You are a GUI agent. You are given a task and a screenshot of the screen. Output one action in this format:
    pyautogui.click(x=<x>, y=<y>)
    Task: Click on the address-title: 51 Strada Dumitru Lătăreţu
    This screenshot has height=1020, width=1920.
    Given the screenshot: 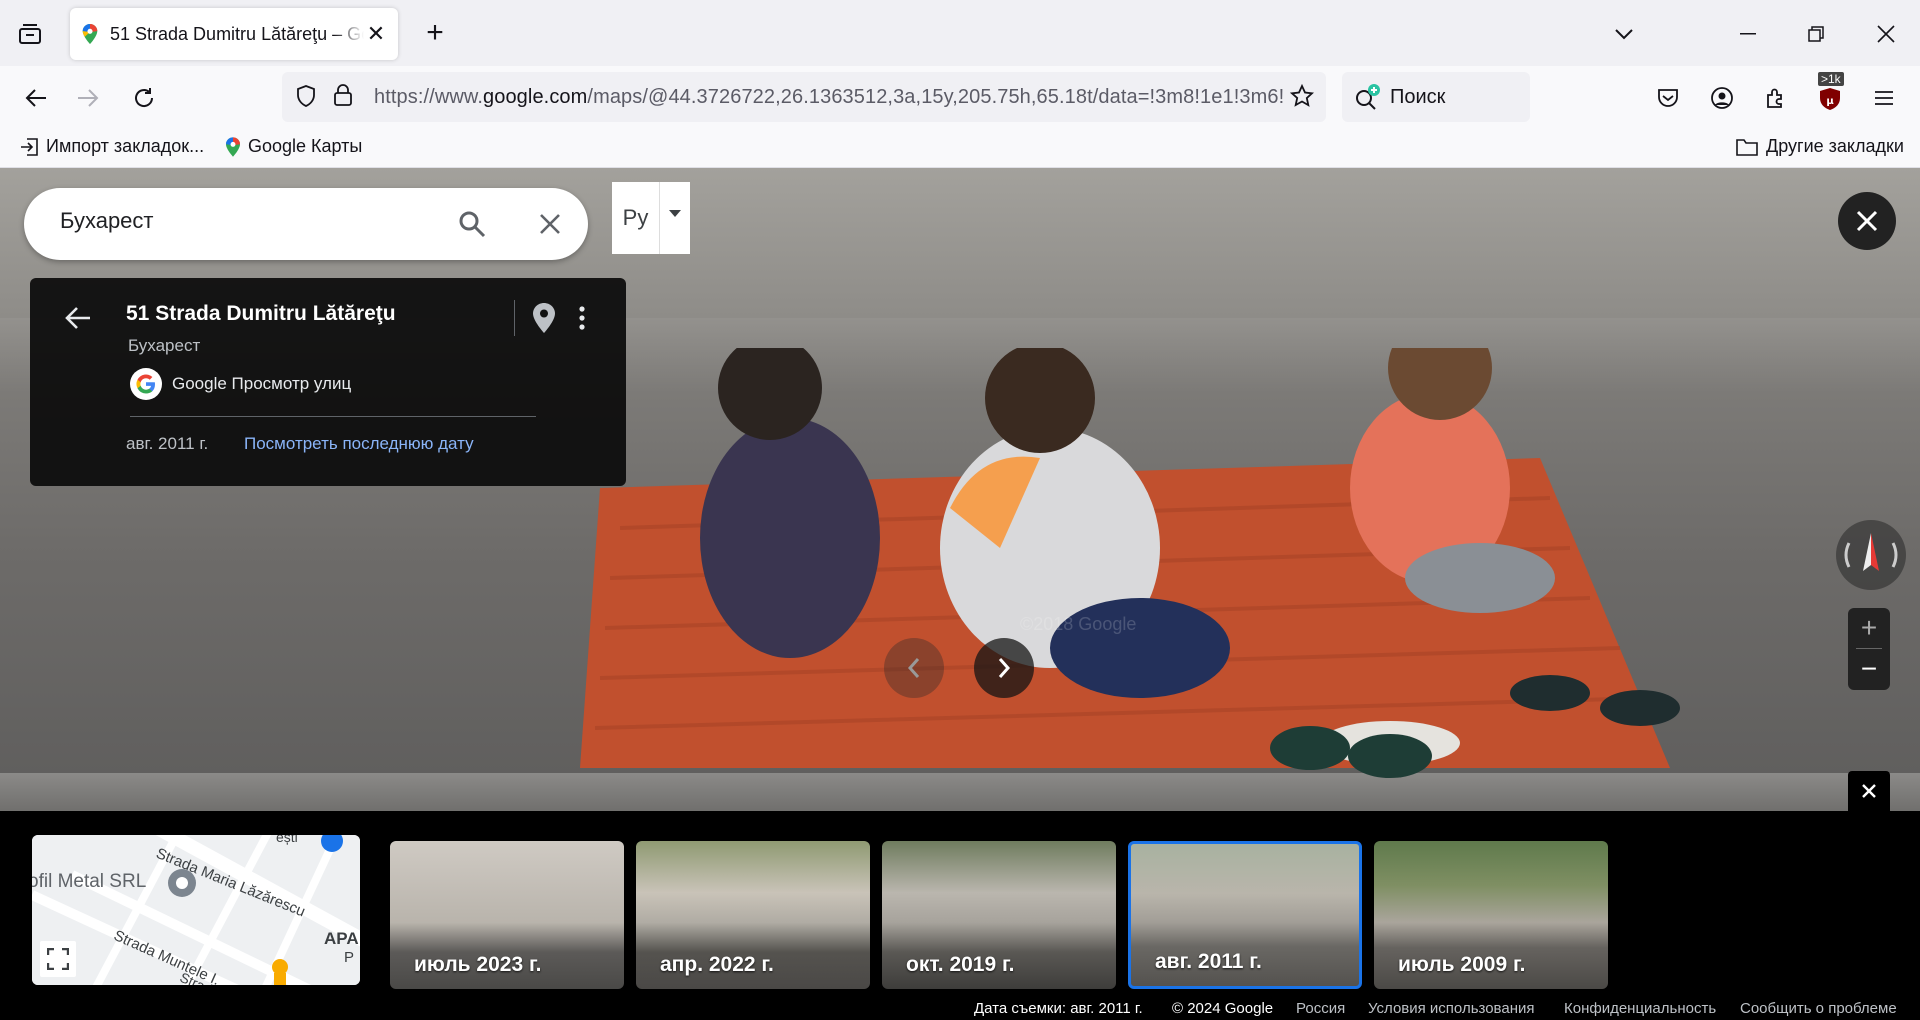 What is the action you would take?
    pyautogui.click(x=261, y=313)
    